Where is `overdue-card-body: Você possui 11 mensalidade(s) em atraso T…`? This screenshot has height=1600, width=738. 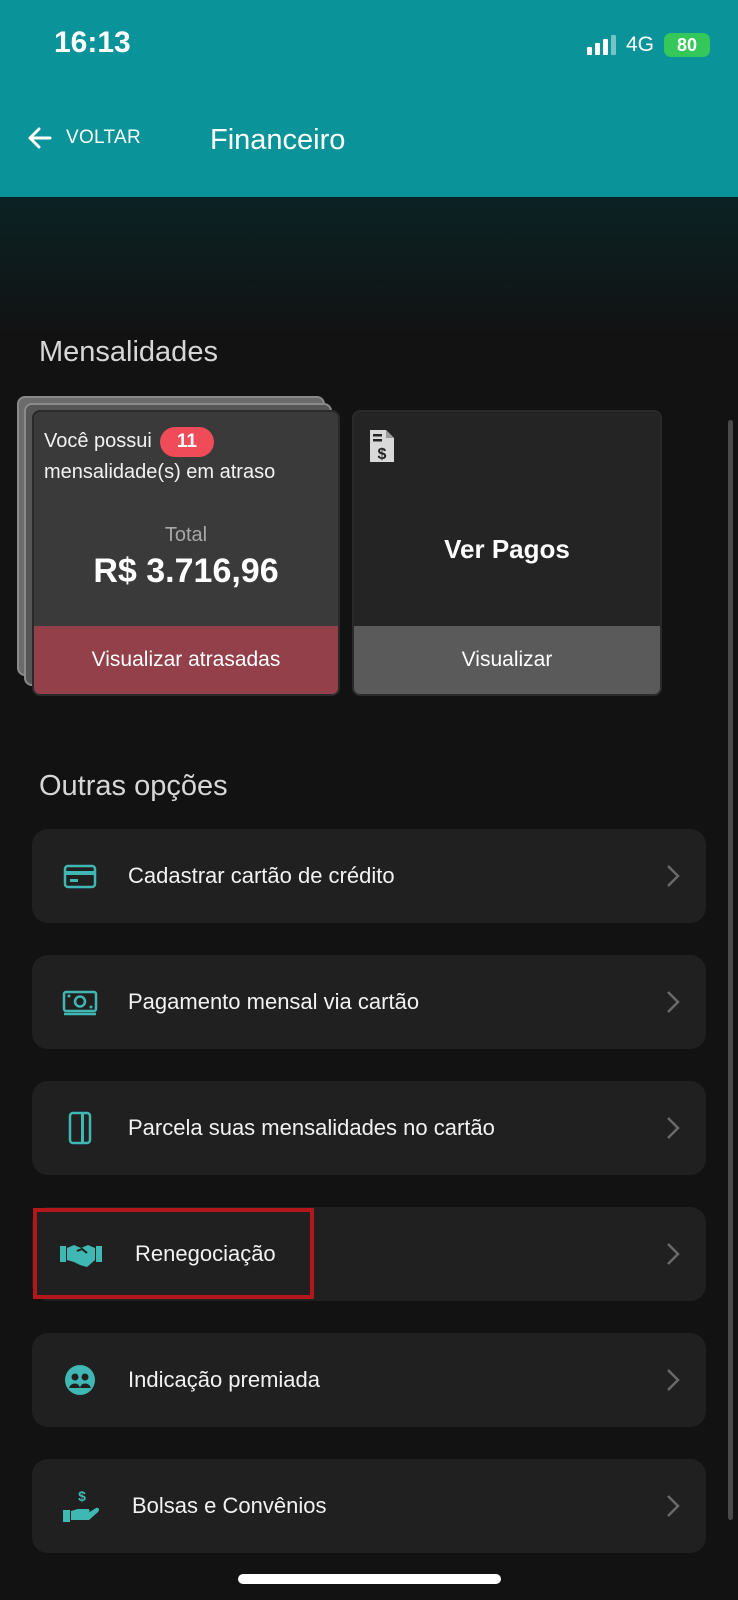 overdue-card-body: Você possui 11 mensalidade(s) em atraso T… is located at coordinates (186, 520).